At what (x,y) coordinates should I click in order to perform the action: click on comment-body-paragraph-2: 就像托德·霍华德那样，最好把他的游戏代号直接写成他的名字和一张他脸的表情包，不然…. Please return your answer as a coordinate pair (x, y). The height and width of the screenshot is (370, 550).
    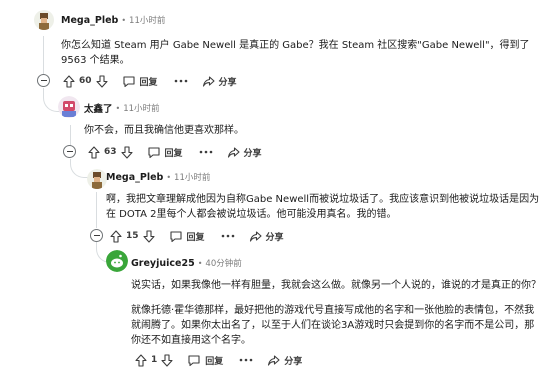
    Looking at the image, I should click on (333, 325).